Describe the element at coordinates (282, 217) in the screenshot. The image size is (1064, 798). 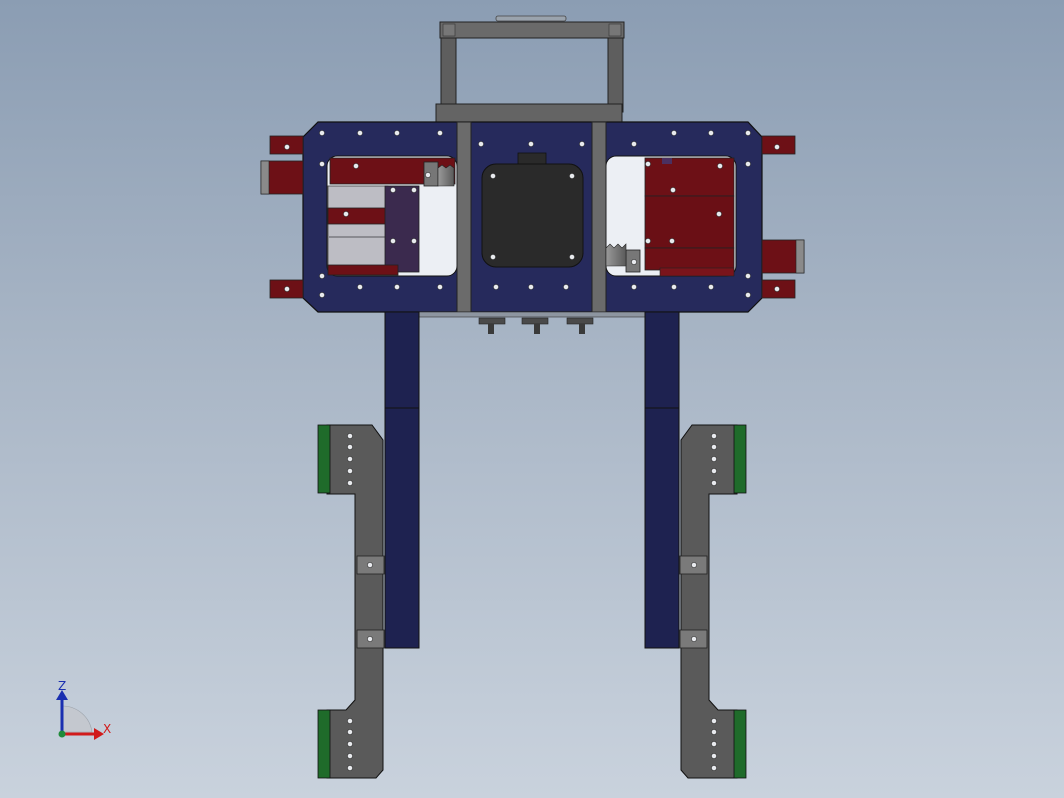
I see `left-rails` at that location.